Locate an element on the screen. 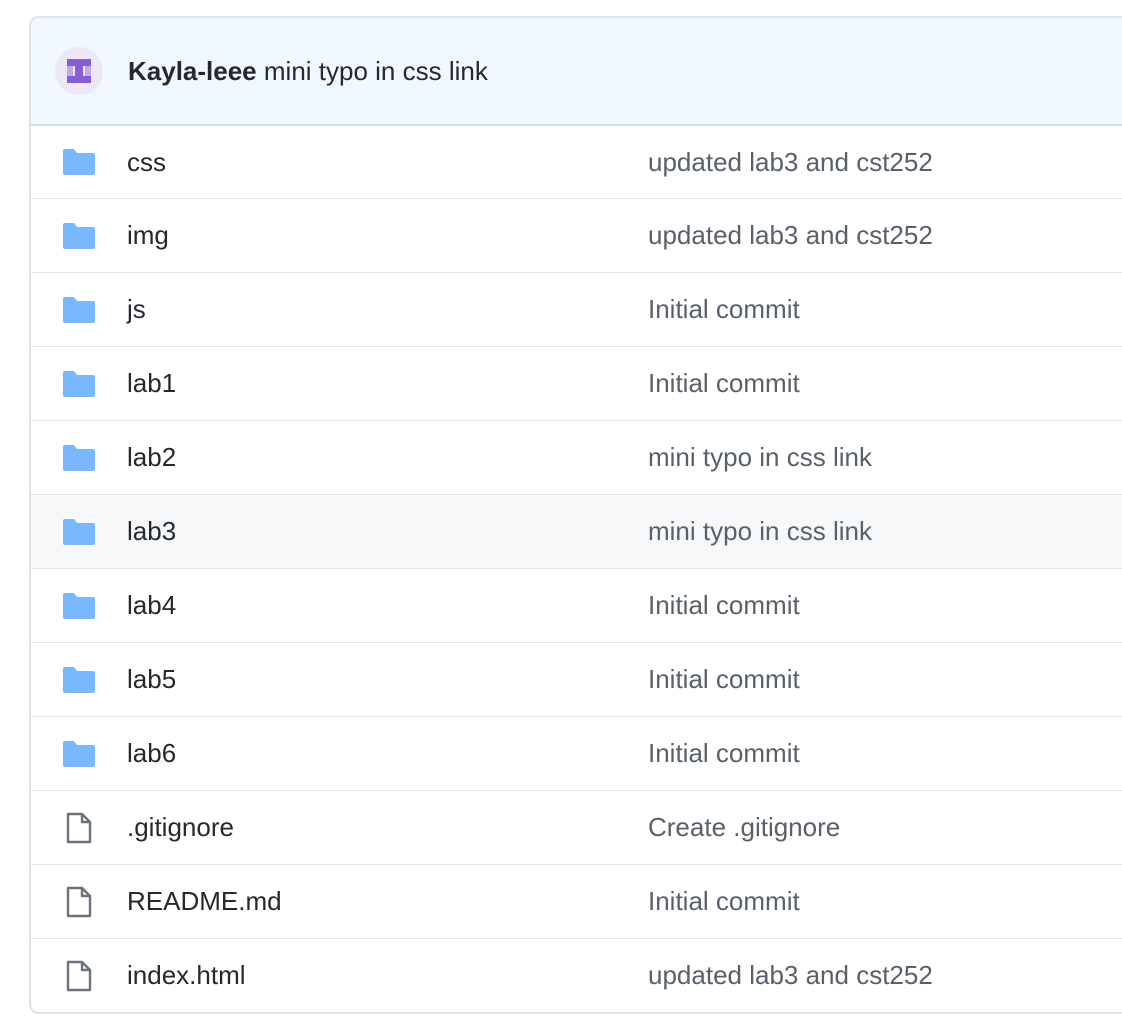 The height and width of the screenshot is (1026, 1122). file-name-link: lab2 is located at coordinates (151, 457).